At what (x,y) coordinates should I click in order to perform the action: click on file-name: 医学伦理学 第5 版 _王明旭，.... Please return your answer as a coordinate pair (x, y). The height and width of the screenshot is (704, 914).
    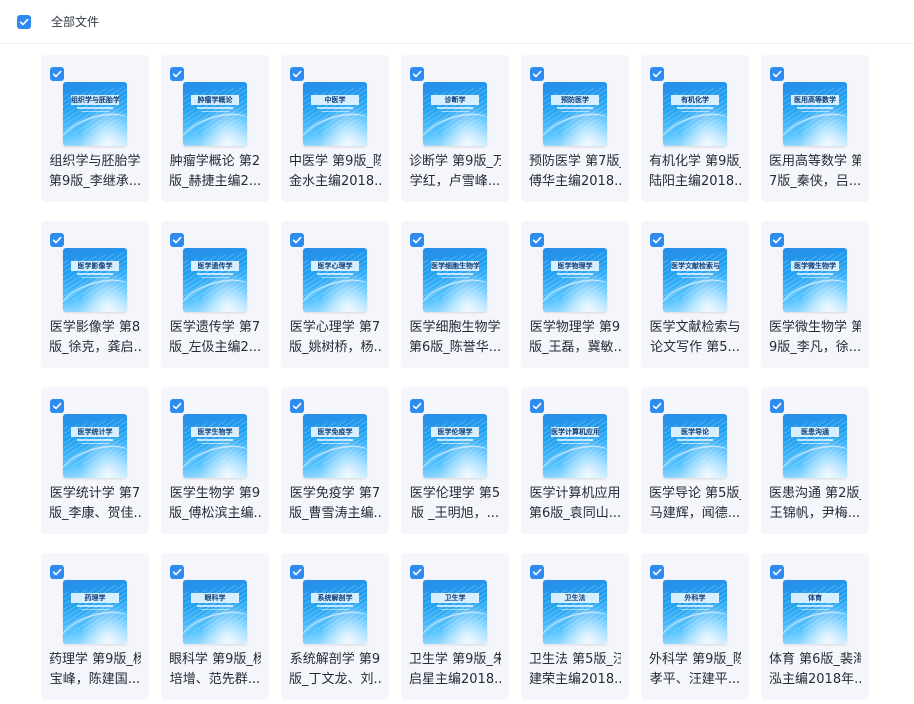
    Looking at the image, I should click on (455, 504).